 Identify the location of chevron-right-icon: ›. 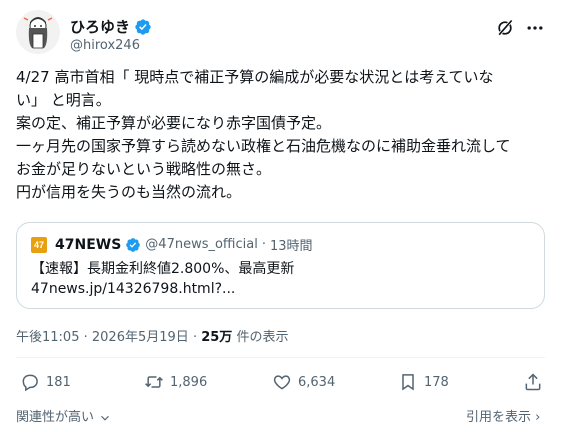
(538, 417).